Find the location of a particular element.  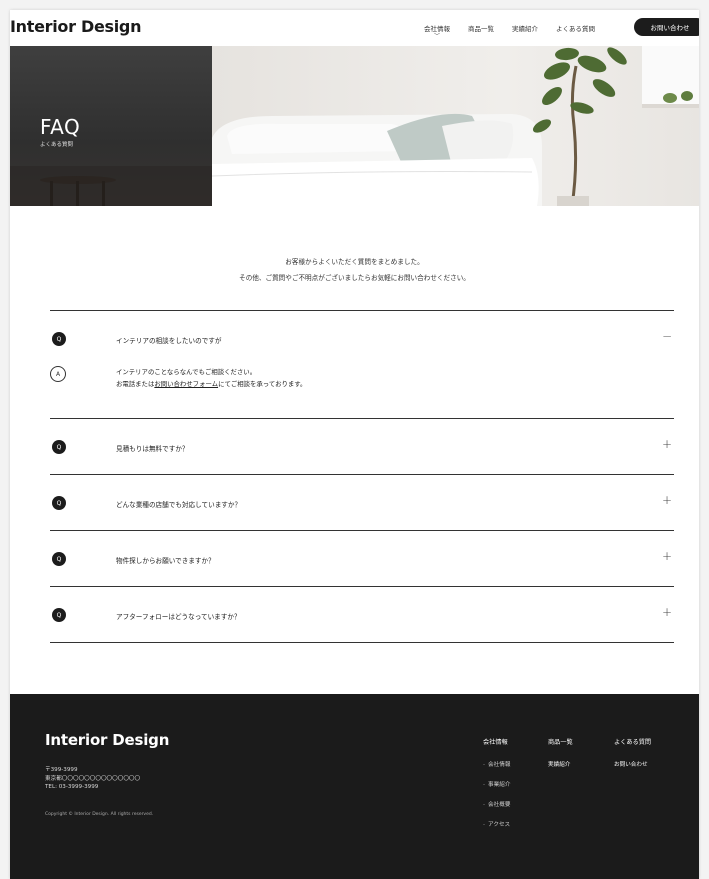

footer-address: 東京都〇〇〇〇〇〇〇〇〇〇〇〇〇〇 is located at coordinates (93, 778).